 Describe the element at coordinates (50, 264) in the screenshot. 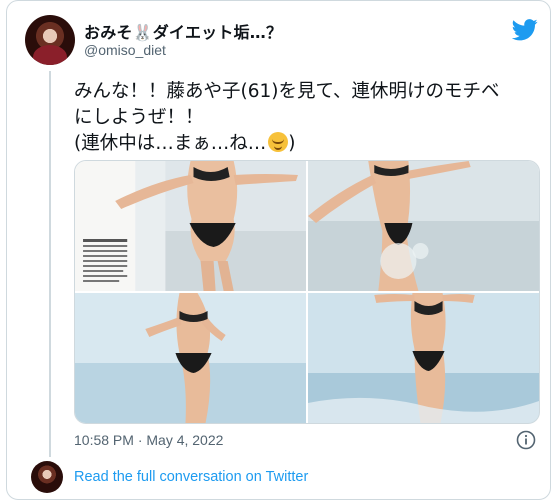

I see `thread-line` at that location.